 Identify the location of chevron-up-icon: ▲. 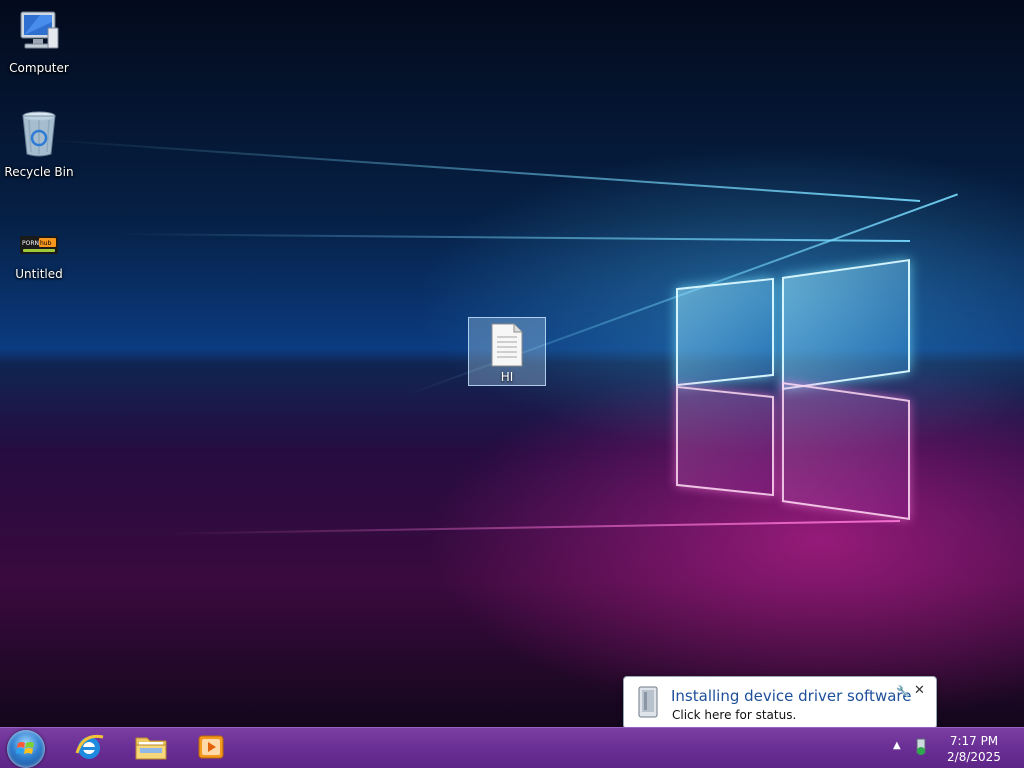
(897, 745).